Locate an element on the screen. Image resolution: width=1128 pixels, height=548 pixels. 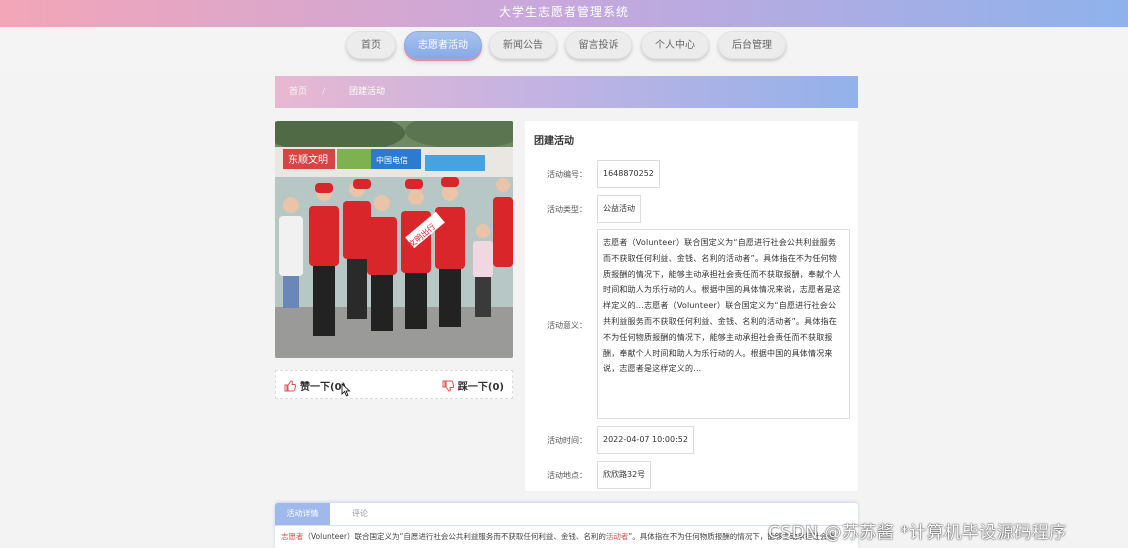
activity-location-field: 欣欣路32号 is located at coordinates (624, 475).